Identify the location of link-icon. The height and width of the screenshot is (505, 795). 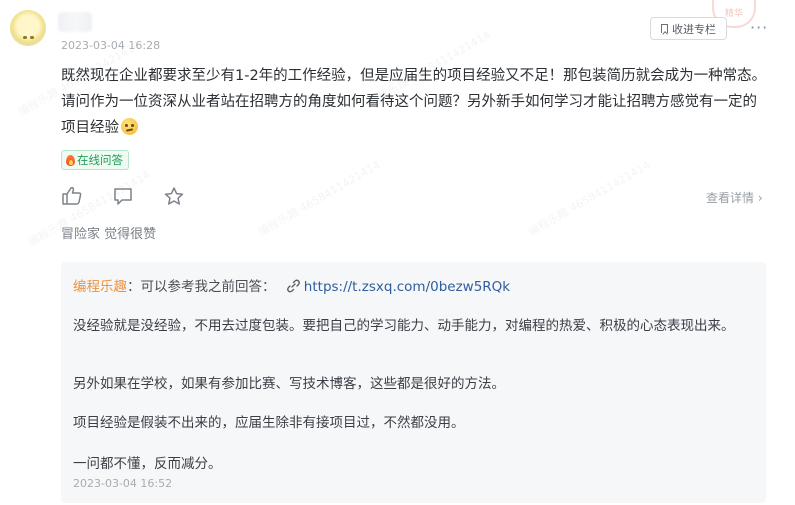
(293, 286).